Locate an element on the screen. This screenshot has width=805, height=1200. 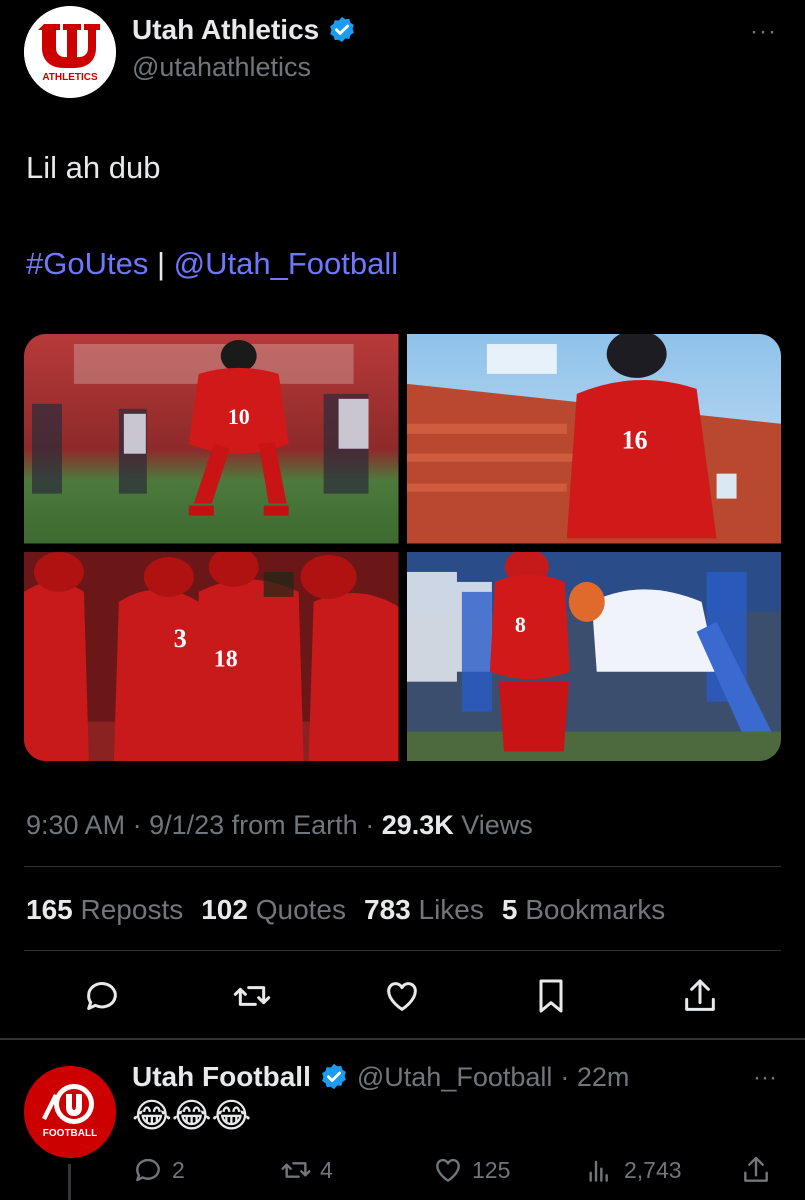
reply-author-avatar: FOOTBALL is located at coordinates (70, 1112).